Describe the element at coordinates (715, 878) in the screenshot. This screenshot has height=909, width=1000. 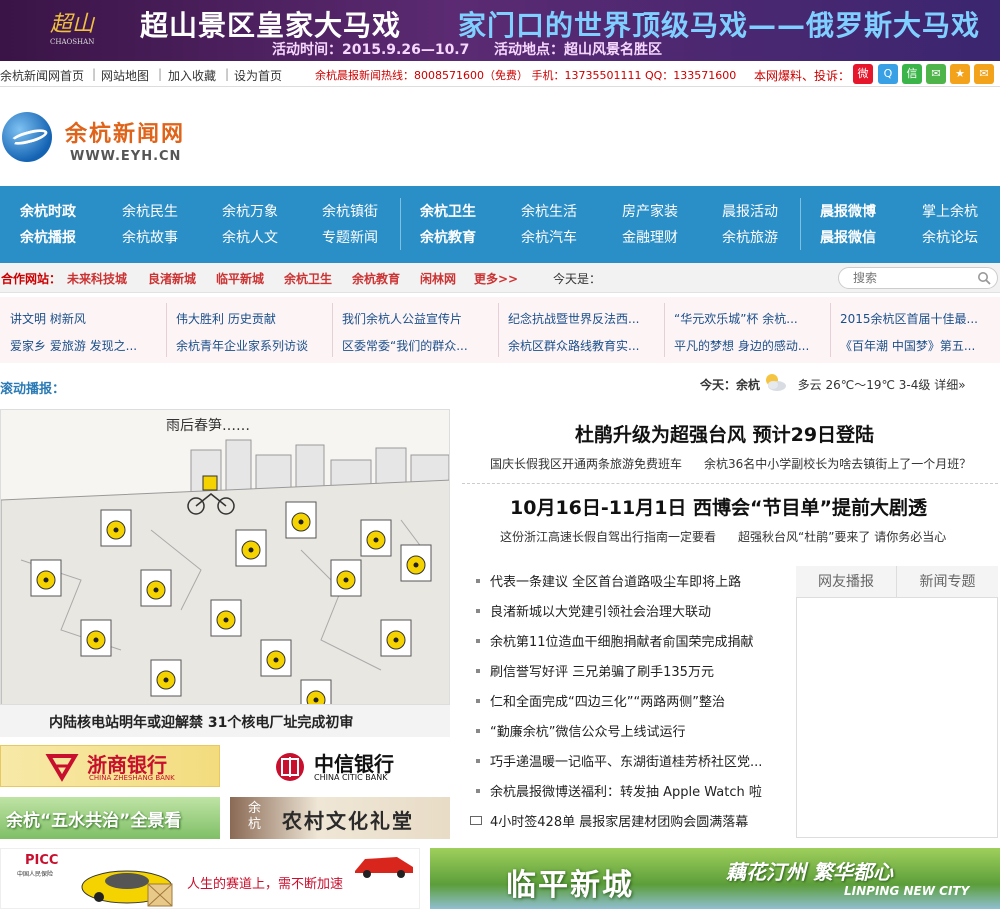
I see `linping-newcity-ad: 临平新城 藕花汀州 繁华都心 LINPING NEW CITY` at that location.